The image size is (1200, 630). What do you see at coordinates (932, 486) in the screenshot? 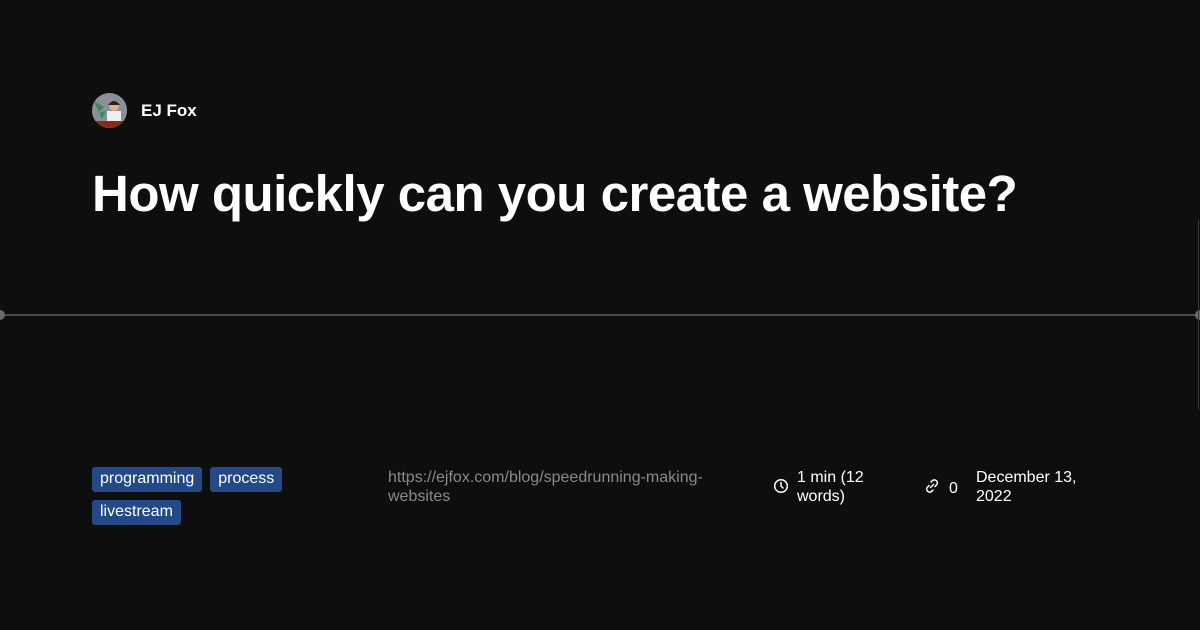
I see `link-icon` at bounding box center [932, 486].